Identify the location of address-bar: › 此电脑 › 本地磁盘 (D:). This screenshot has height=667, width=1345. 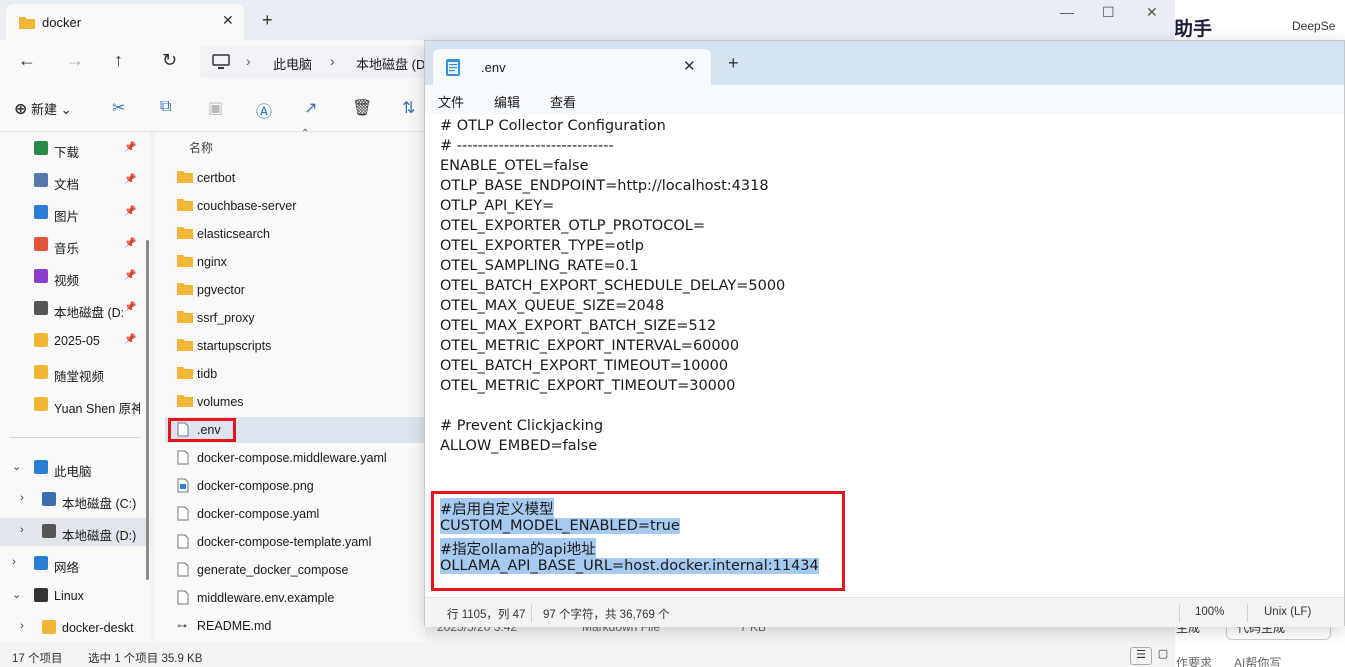
(320, 62).